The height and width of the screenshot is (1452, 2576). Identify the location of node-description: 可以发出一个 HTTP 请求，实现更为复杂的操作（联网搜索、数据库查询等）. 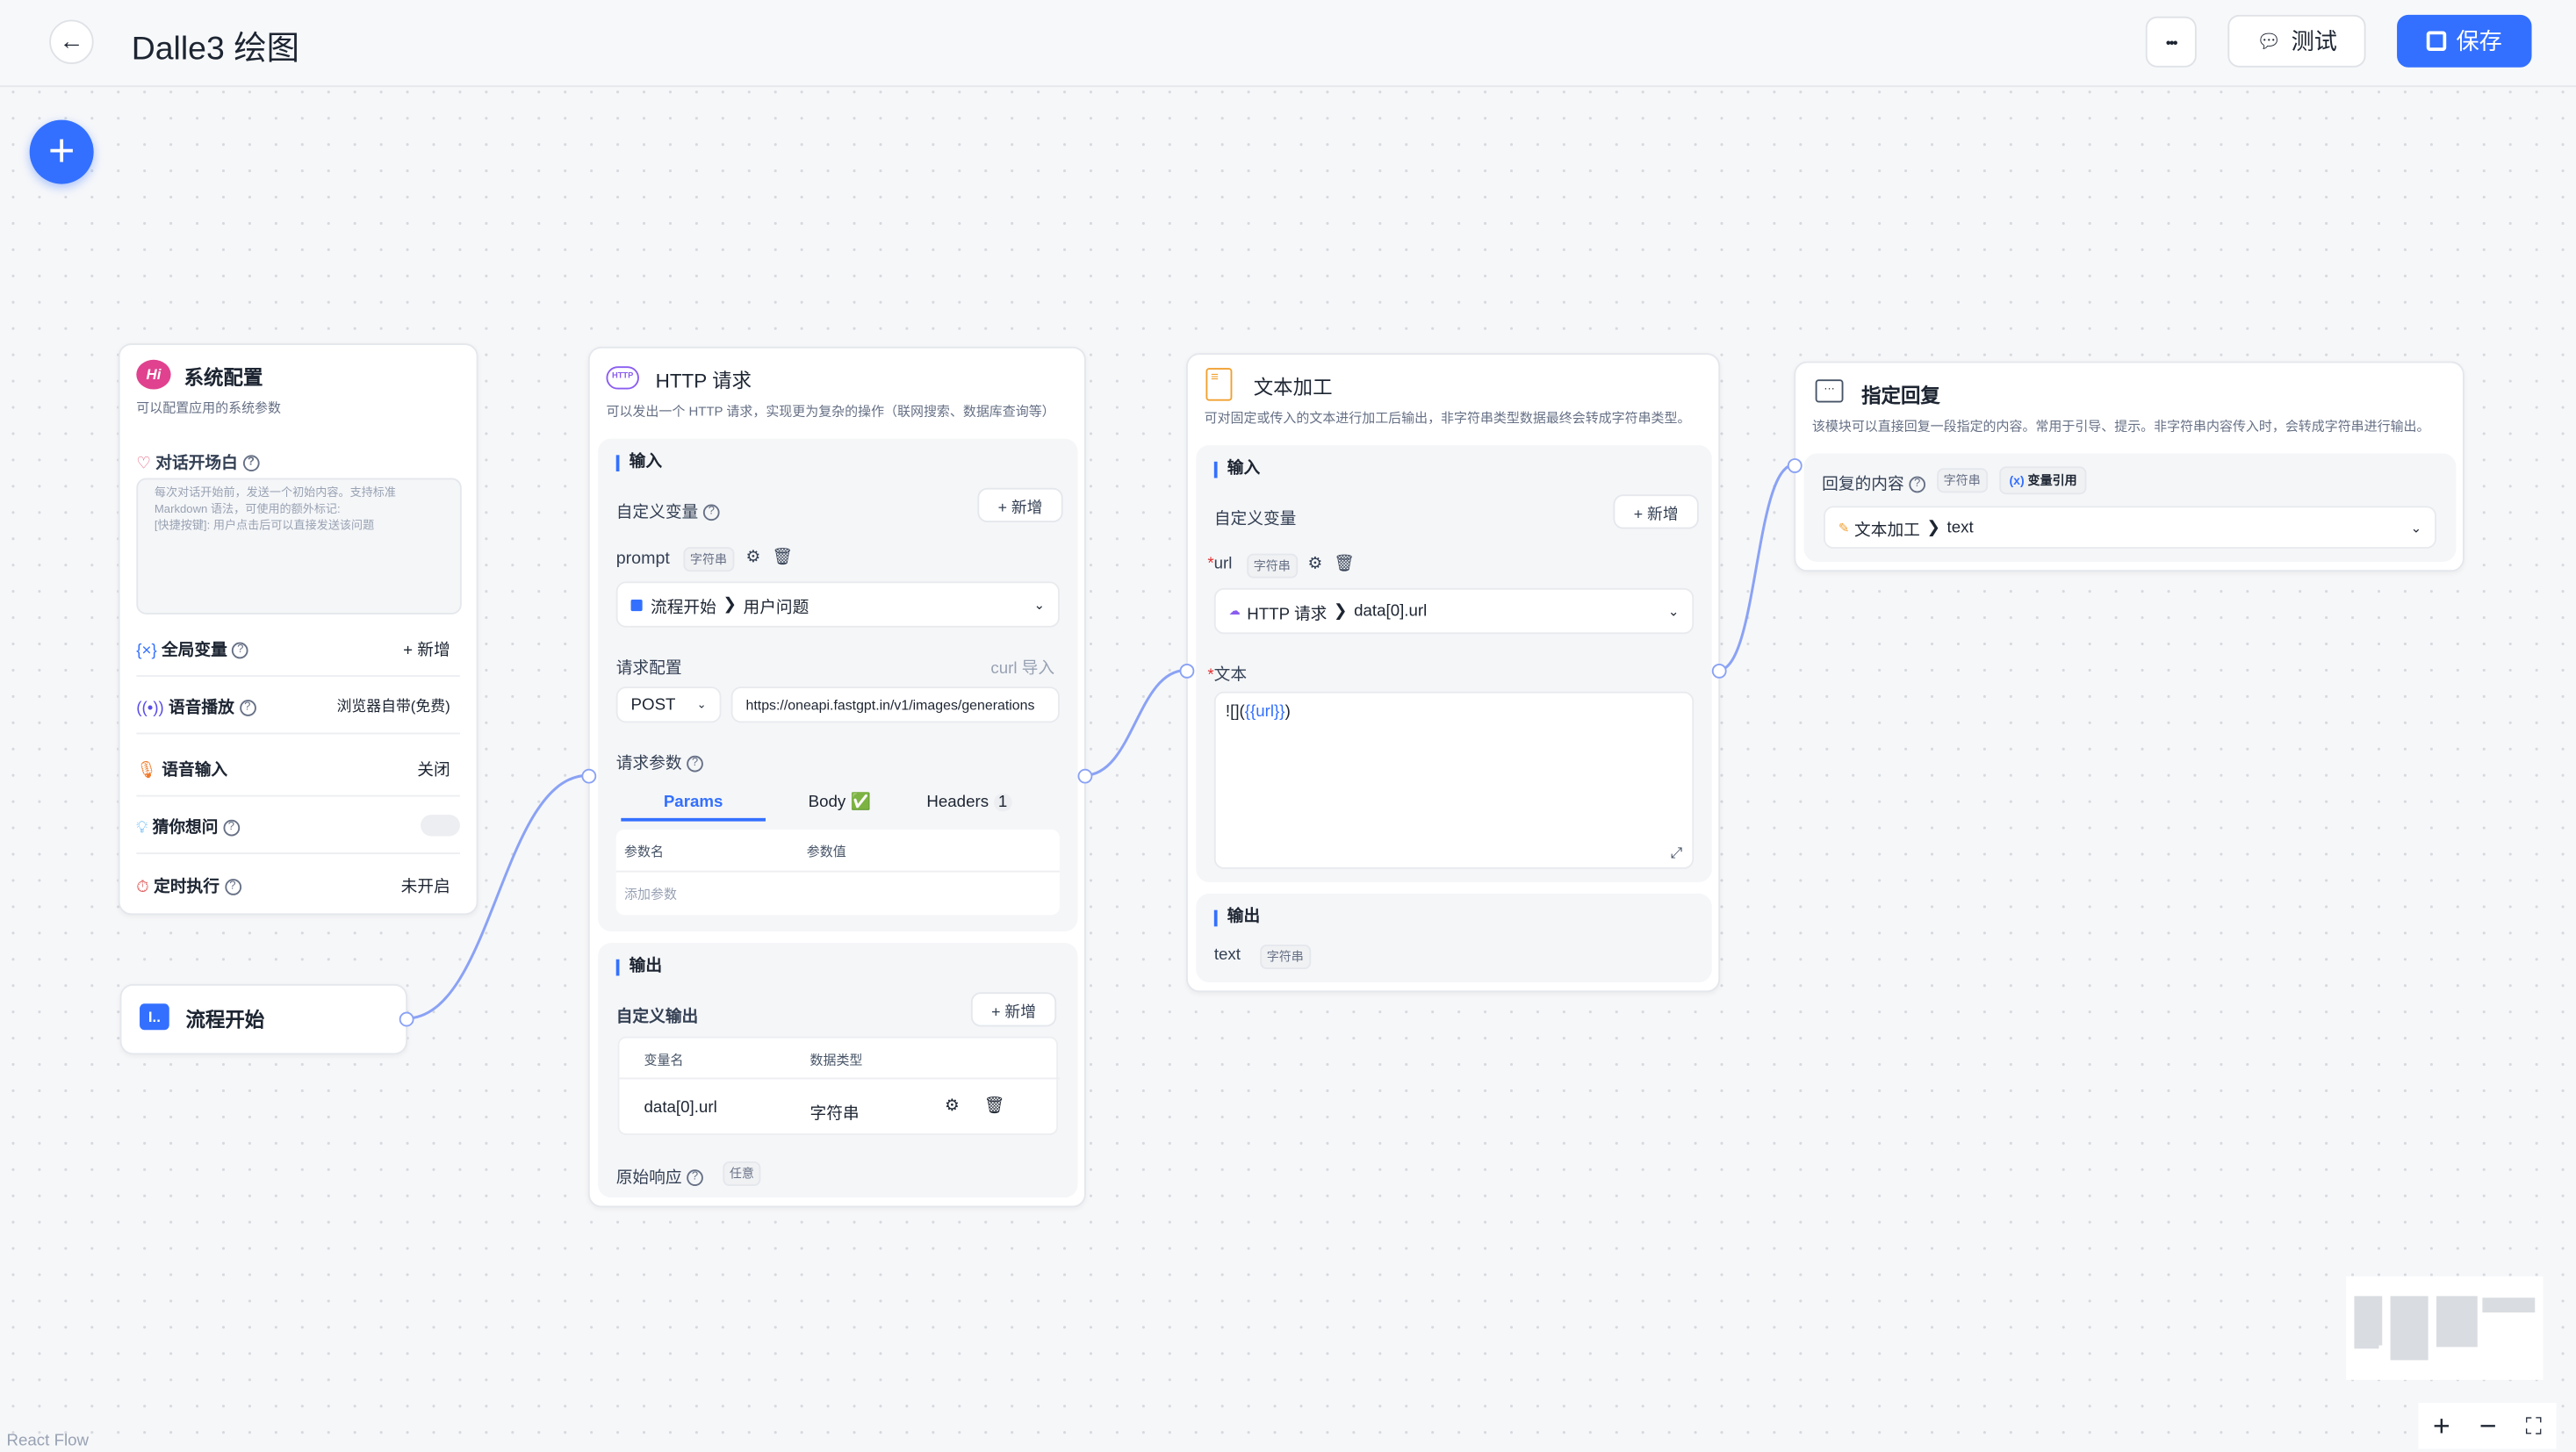
(830, 412).